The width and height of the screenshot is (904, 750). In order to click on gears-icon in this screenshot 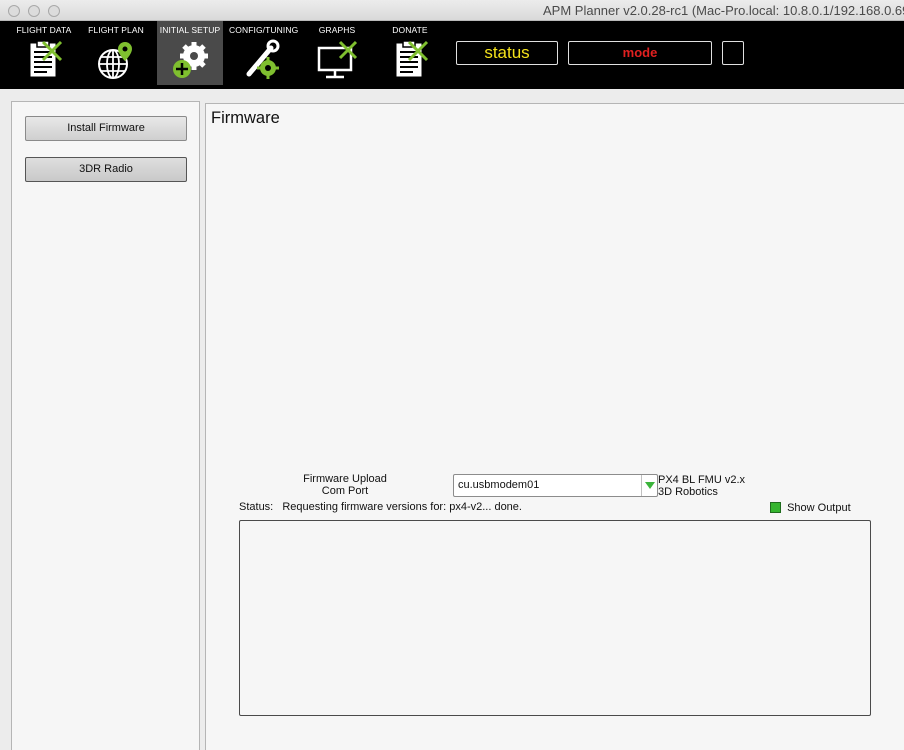, I will do `click(190, 60)`.